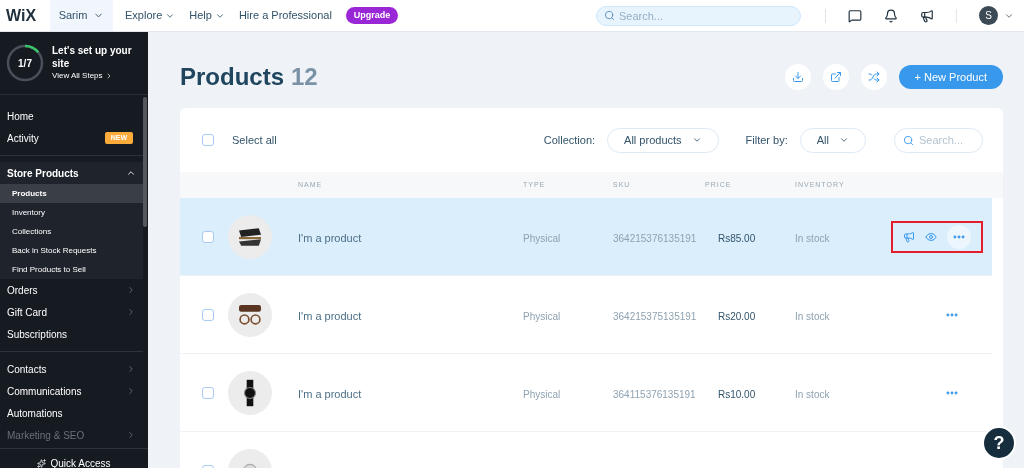 The height and width of the screenshot is (468, 1024). What do you see at coordinates (71, 290) in the screenshot?
I see `nav-item: Orders` at bounding box center [71, 290].